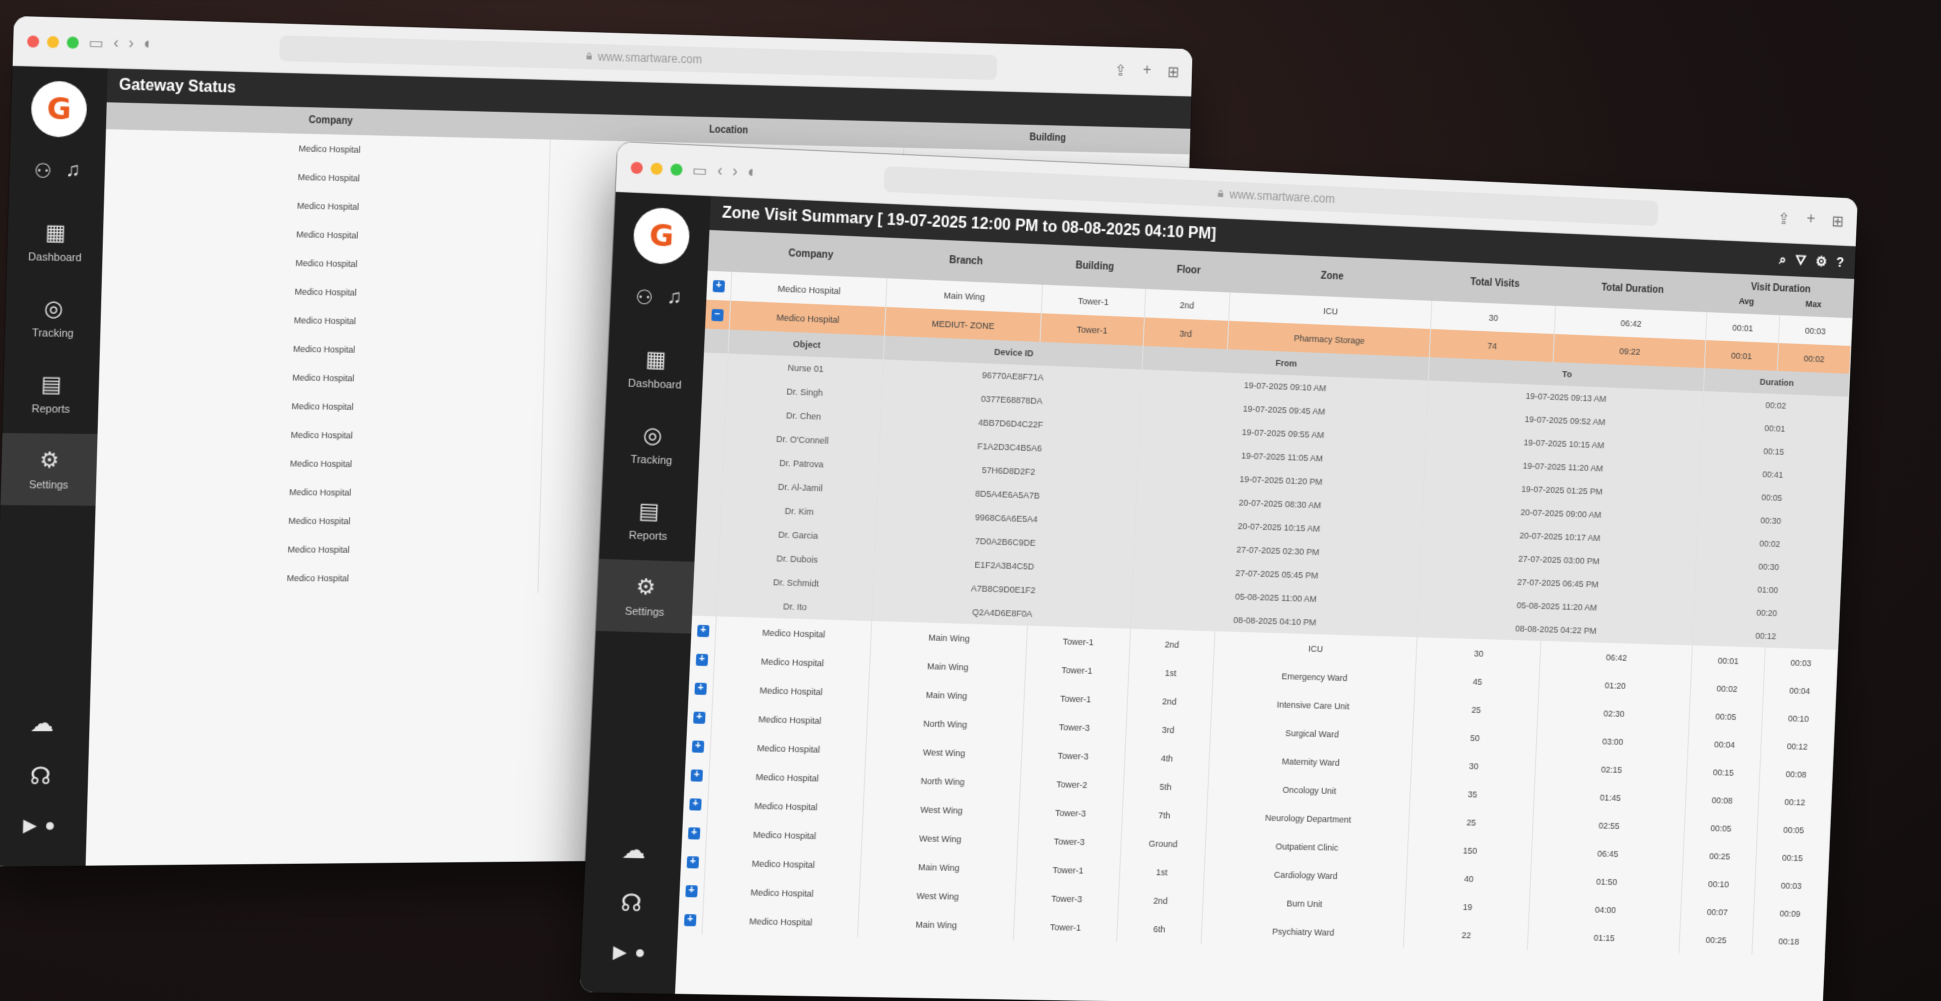  What do you see at coordinates (1813, 304) in the screenshot?
I see `subheader-label: Max` at bounding box center [1813, 304].